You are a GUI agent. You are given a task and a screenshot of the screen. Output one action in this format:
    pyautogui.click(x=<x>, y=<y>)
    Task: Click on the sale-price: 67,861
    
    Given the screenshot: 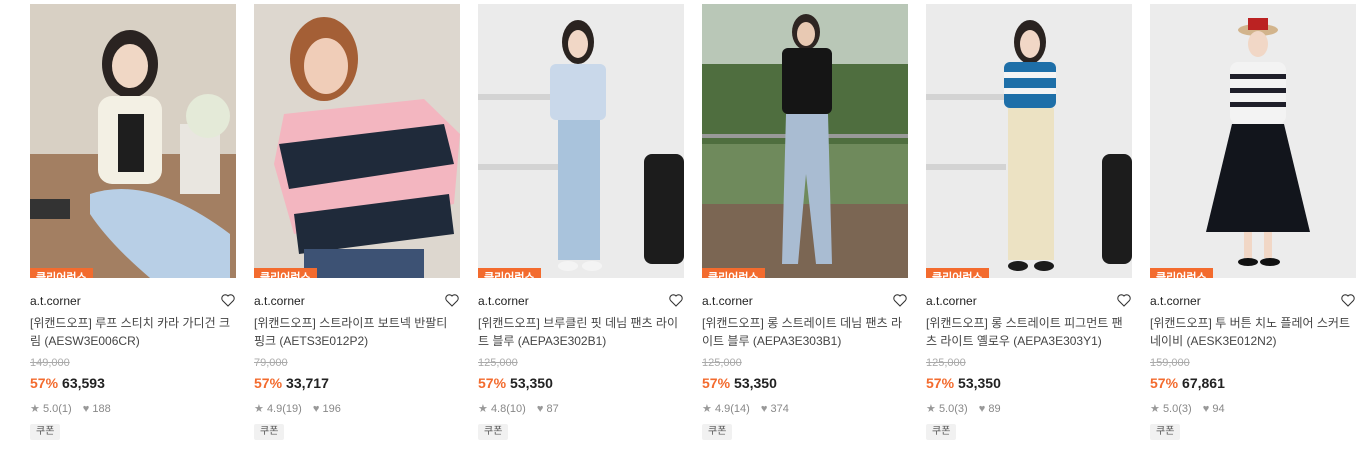 What is the action you would take?
    pyautogui.click(x=1203, y=383)
    